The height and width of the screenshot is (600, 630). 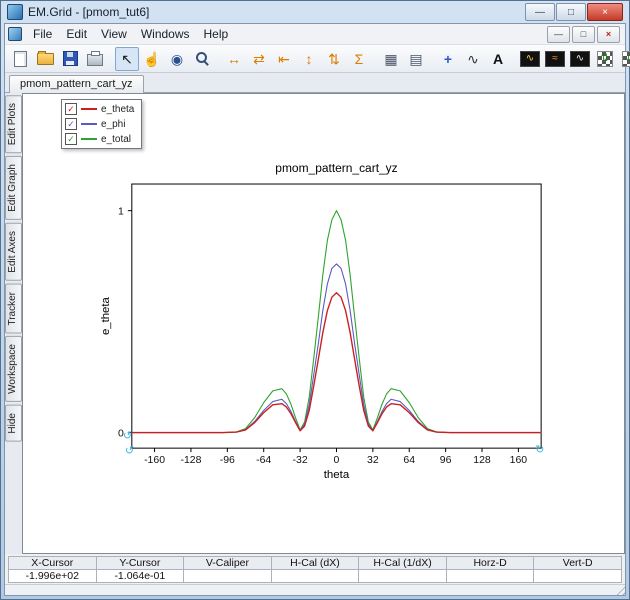 What do you see at coordinates (13, 423) in the screenshot?
I see `side-tab-hide: Hide` at bounding box center [13, 423].